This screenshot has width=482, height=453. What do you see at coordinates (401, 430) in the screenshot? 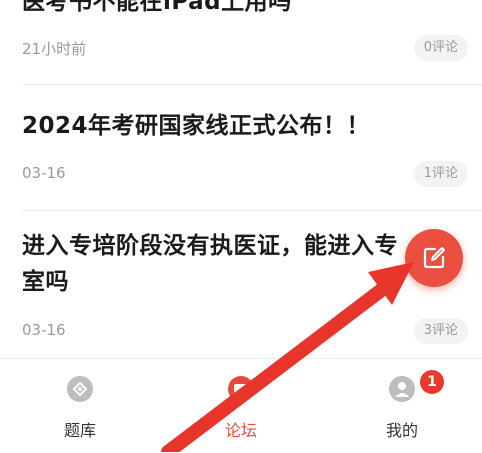
I see `nav-label: 我的` at bounding box center [401, 430].